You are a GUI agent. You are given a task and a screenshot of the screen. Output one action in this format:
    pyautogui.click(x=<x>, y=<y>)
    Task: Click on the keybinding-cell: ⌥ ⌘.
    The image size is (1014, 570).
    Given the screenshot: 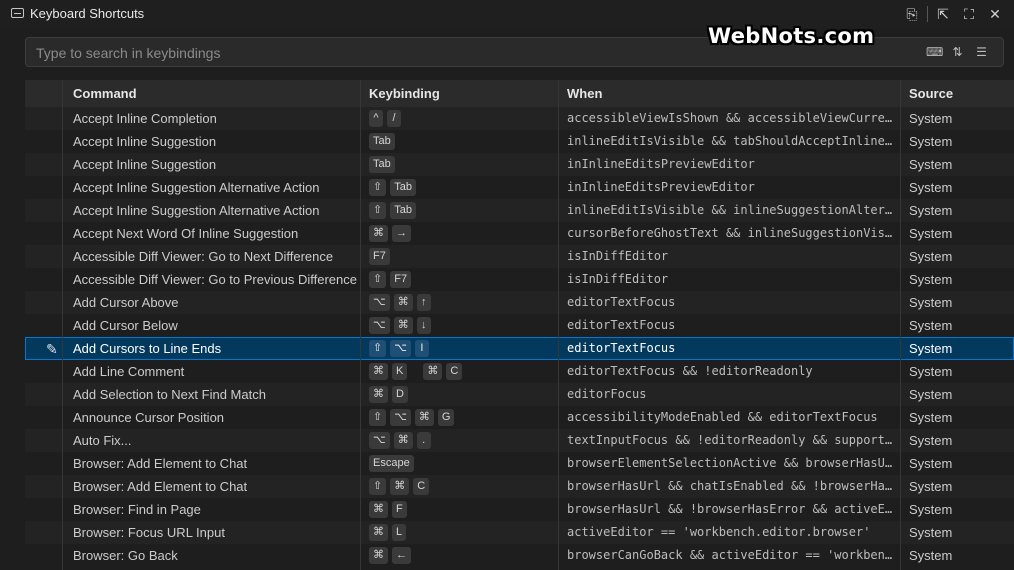 What is the action you would take?
    pyautogui.click(x=400, y=440)
    